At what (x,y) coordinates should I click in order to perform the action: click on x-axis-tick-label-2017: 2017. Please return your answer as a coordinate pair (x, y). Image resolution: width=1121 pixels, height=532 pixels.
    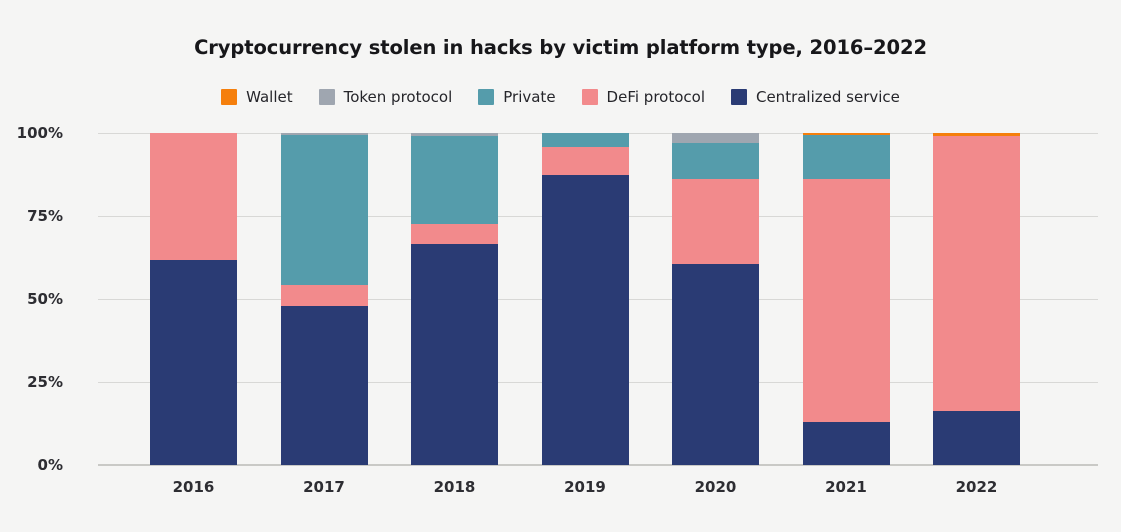
    Looking at the image, I should click on (324, 487).